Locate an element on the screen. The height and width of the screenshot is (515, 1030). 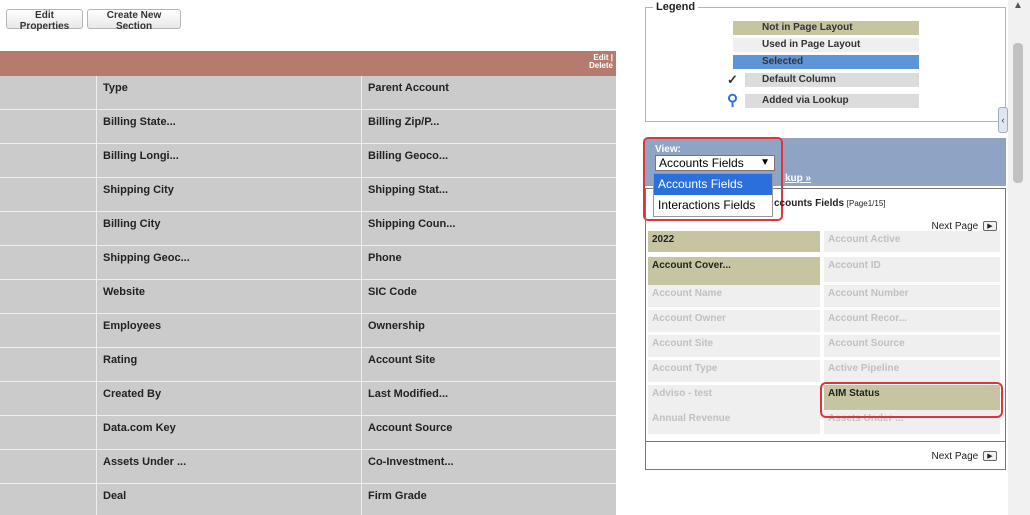
scroll-up-icon: ▲ is located at coordinates (1018, 5).